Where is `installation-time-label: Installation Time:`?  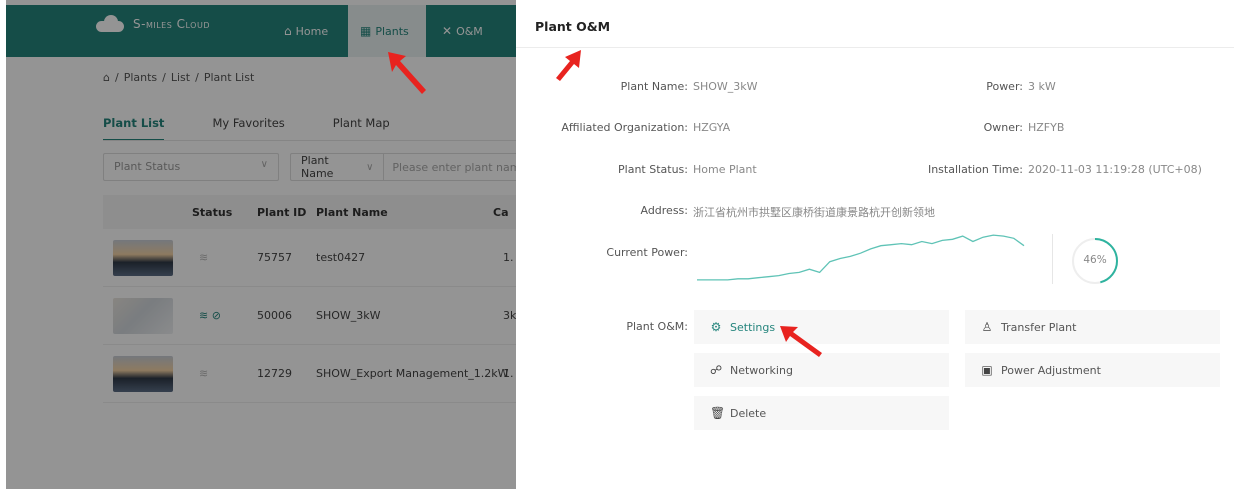
installation-time-label: Installation Time: is located at coordinates (975, 169).